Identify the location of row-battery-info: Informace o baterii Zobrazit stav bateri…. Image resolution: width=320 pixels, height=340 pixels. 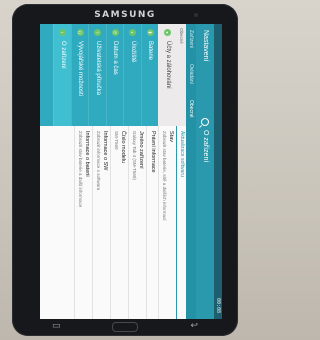
(83, 222).